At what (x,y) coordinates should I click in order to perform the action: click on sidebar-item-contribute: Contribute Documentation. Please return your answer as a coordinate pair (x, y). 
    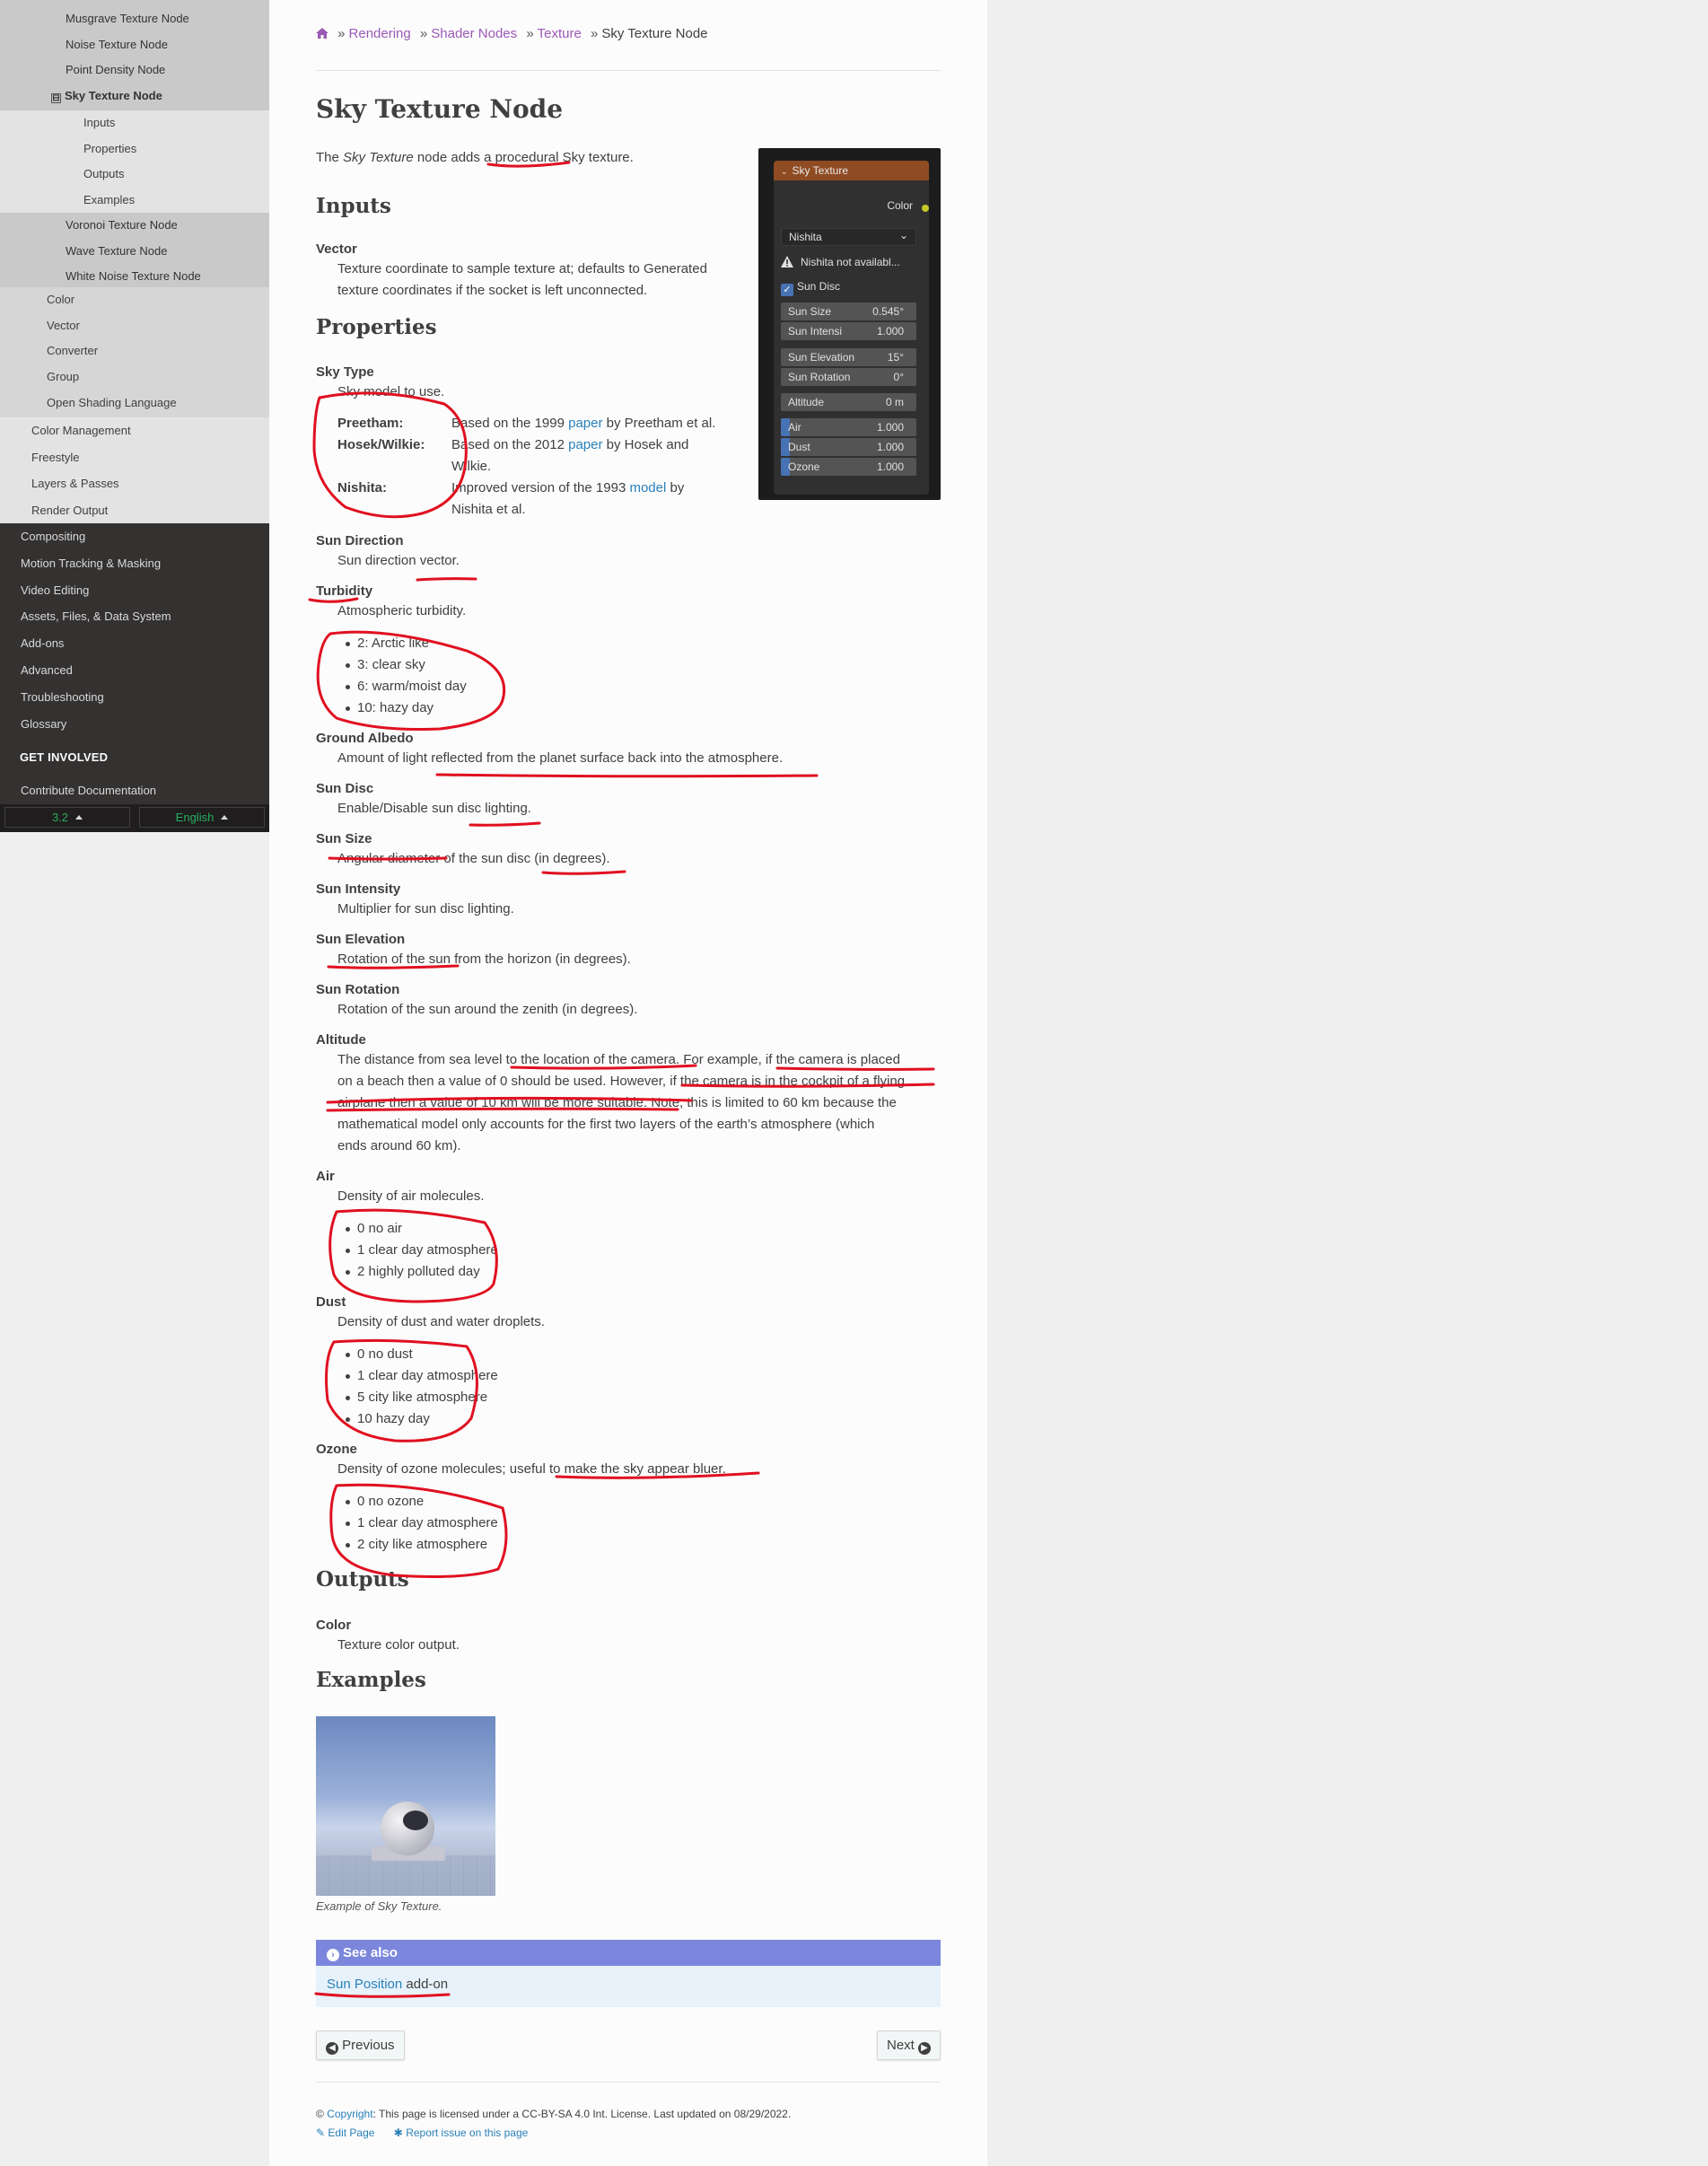
    Looking at the image, I should click on (134, 790).